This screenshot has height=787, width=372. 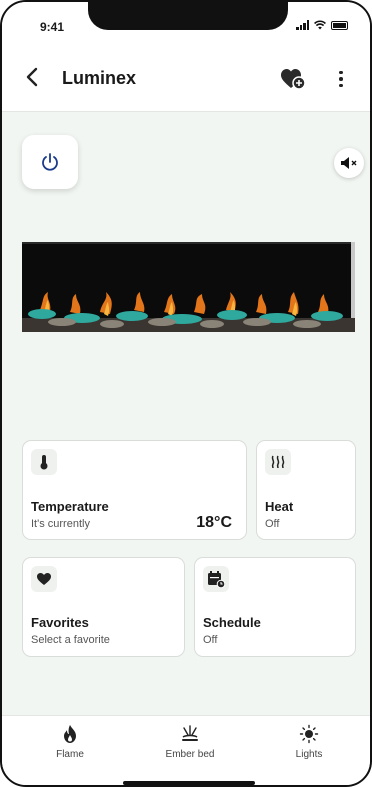 I want to click on speaker-mute-icon, so click(x=349, y=163).